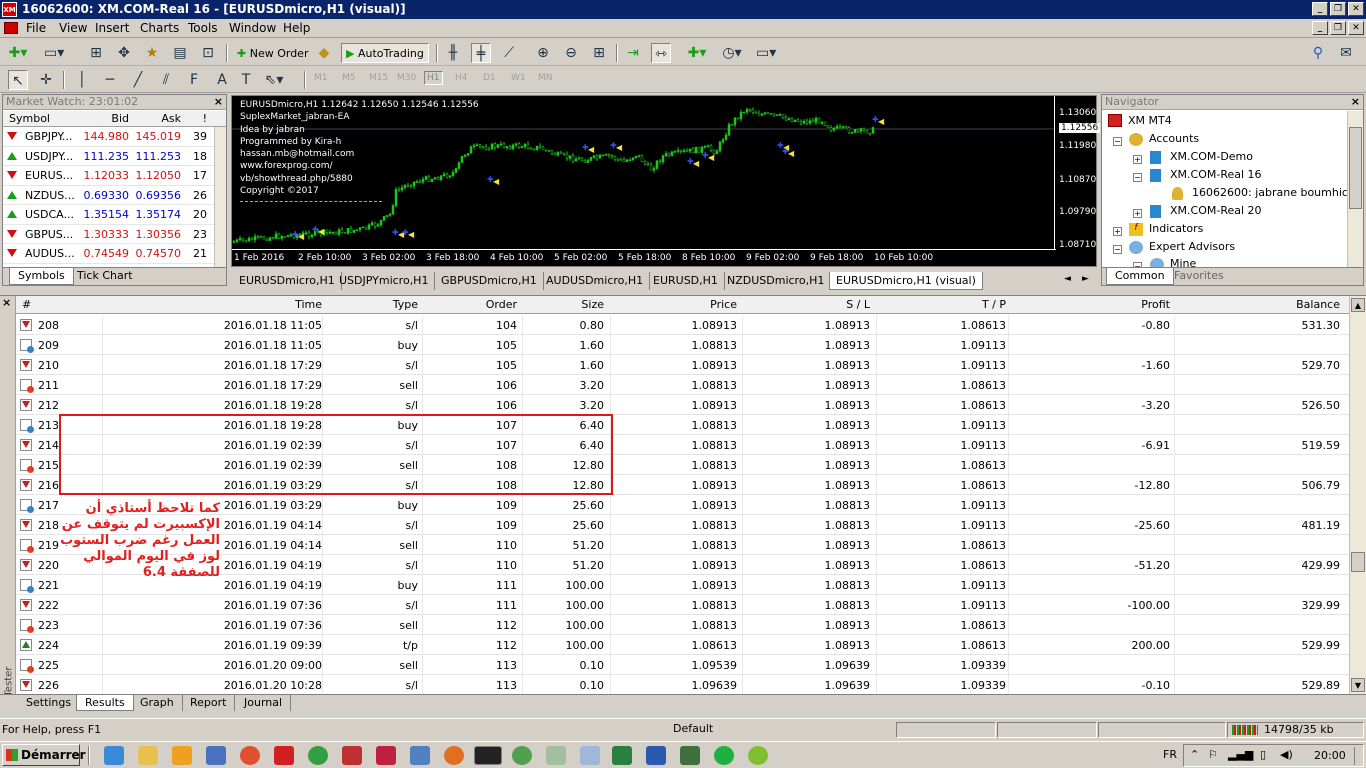  I want to click on network-icon: ⚐, so click(1213, 754).